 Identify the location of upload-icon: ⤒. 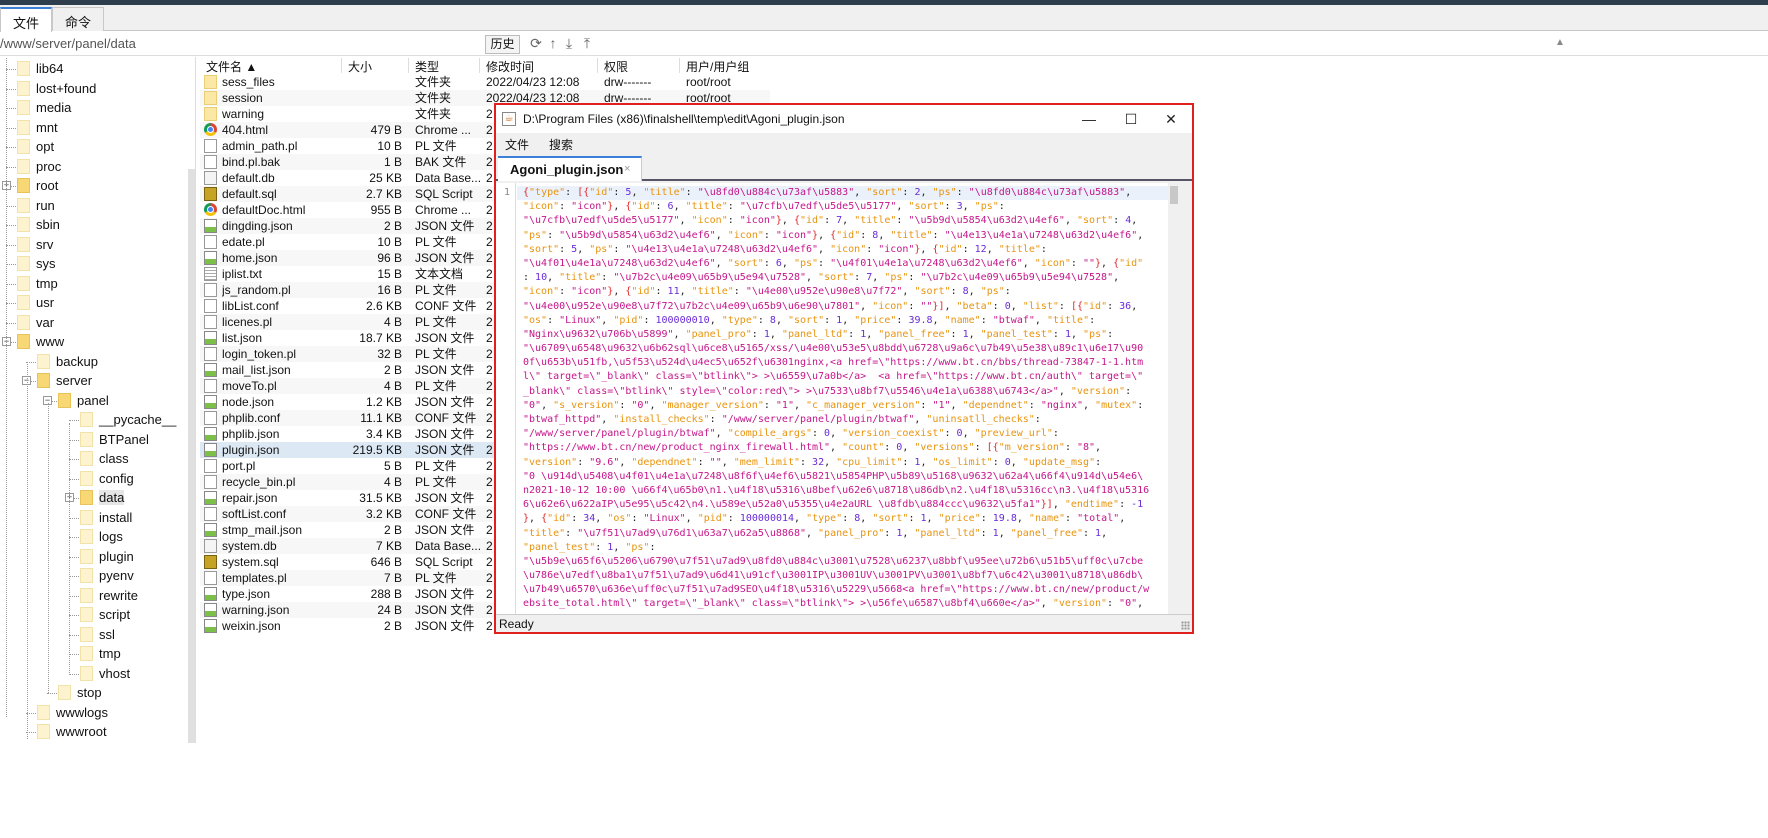
(587, 43).